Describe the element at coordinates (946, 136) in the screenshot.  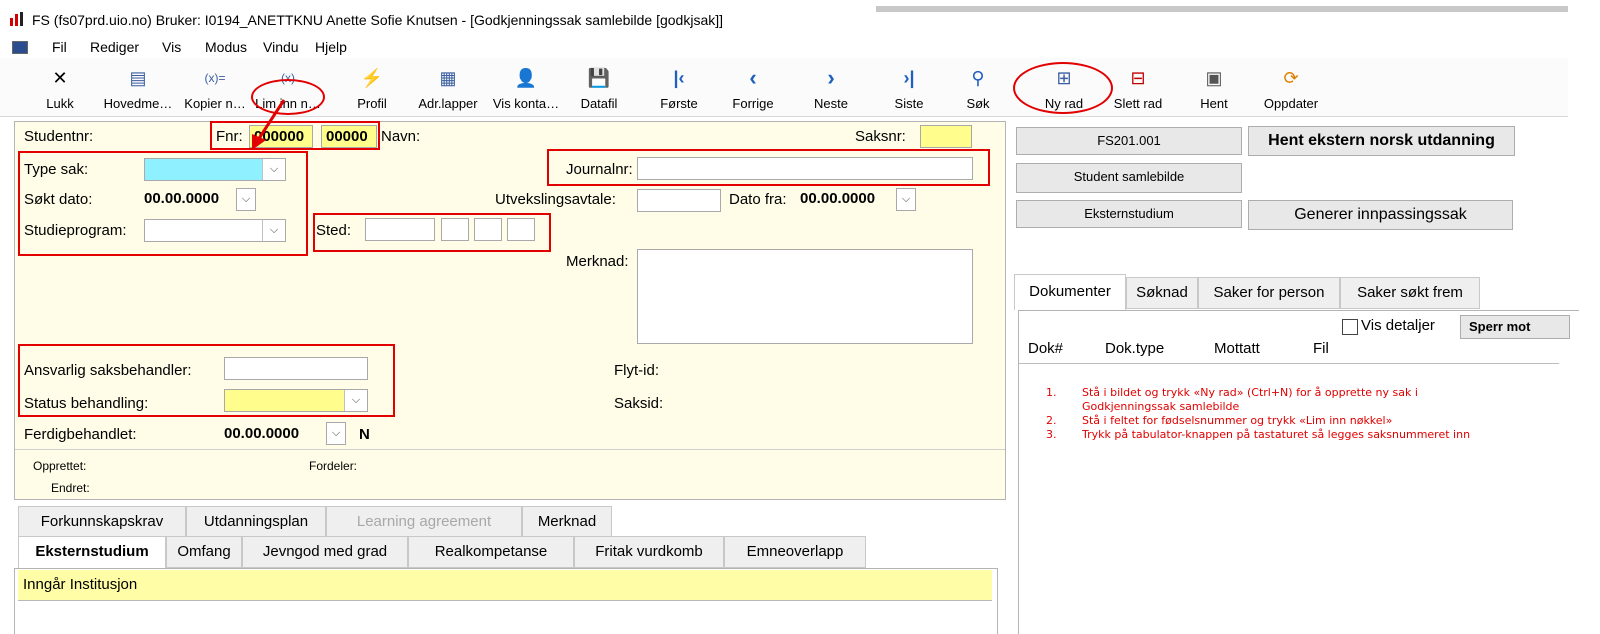
I see `saksnr-input` at that location.